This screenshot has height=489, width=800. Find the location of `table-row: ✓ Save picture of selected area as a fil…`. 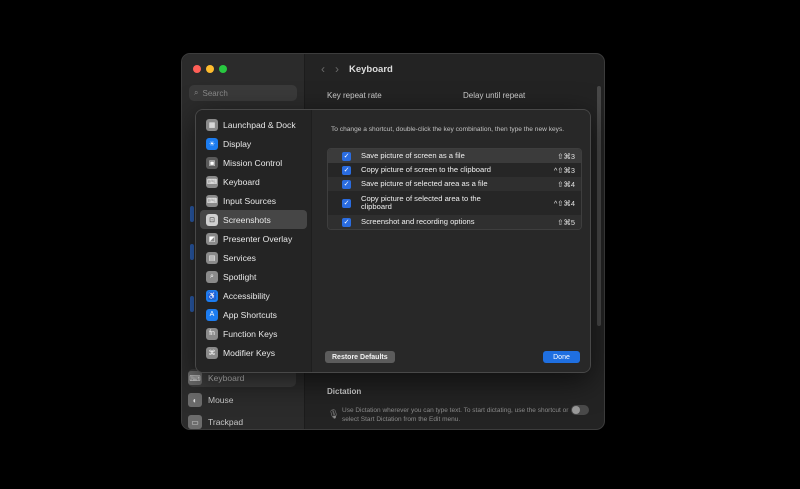

table-row: ✓ Save picture of selected area as a fil… is located at coordinates (454, 184).